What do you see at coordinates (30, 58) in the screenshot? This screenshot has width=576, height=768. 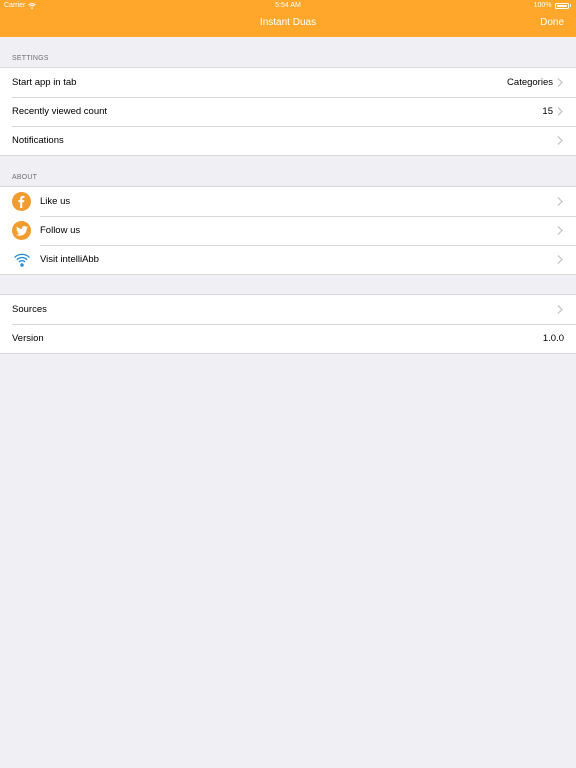 I see `settings-section-header: SETTINGS` at bounding box center [30, 58].